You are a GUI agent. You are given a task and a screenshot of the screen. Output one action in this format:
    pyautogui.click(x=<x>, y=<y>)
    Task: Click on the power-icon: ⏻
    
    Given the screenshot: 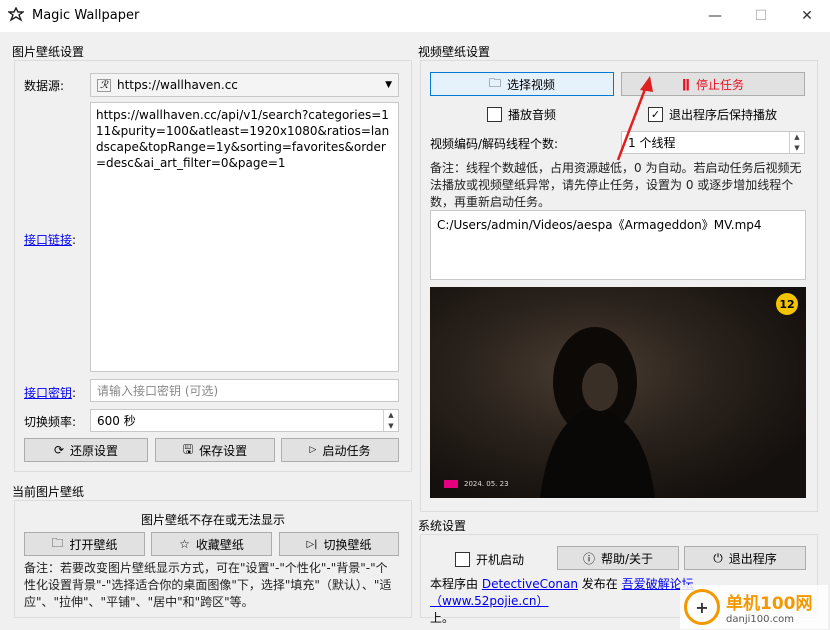 What is the action you would take?
    pyautogui.click(x=718, y=557)
    